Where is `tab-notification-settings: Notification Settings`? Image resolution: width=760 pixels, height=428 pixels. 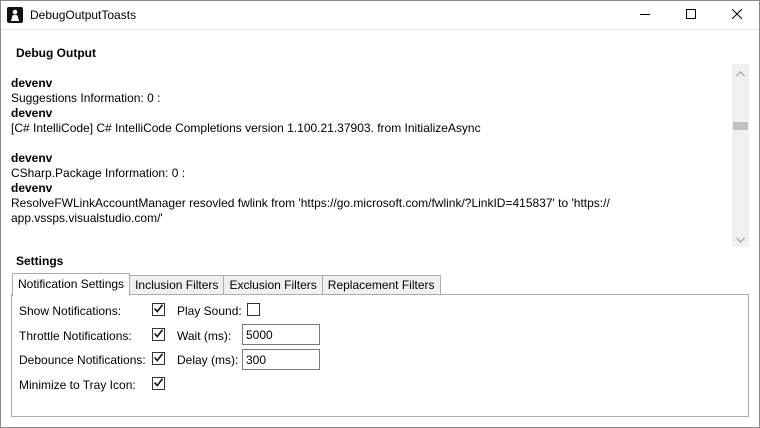 tab-notification-settings: Notification Settings is located at coordinates (71, 284).